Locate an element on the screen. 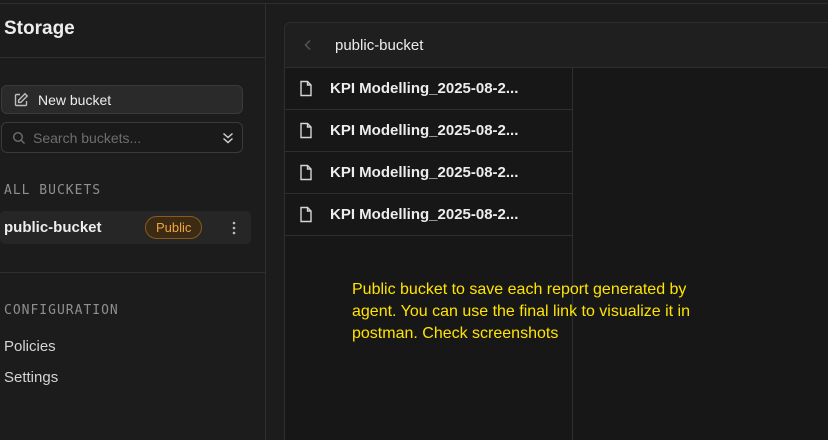 Image resolution: width=828 pixels, height=440 pixels. chevrons-down-icon is located at coordinates (228, 138).